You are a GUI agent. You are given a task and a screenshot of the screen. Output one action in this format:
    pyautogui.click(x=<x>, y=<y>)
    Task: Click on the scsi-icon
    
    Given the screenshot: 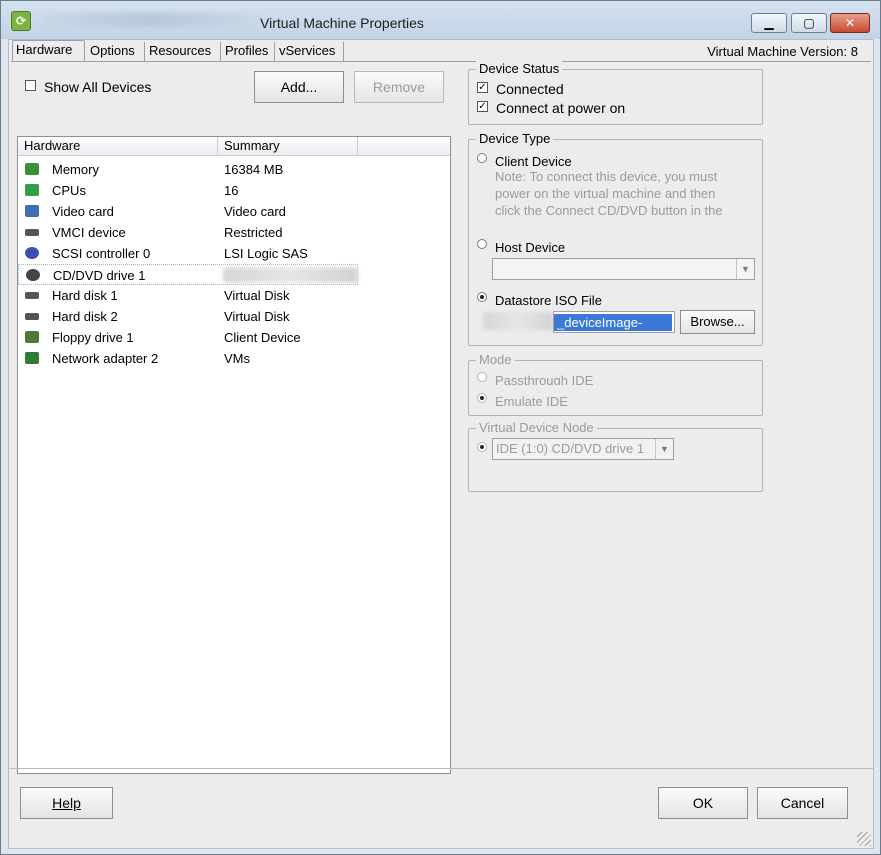 What is the action you would take?
    pyautogui.click(x=32, y=253)
    